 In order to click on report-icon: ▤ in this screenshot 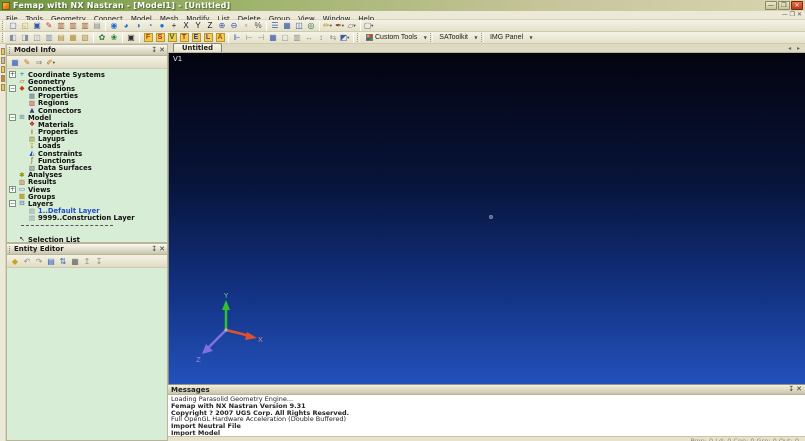, I will do `click(97, 25)`.